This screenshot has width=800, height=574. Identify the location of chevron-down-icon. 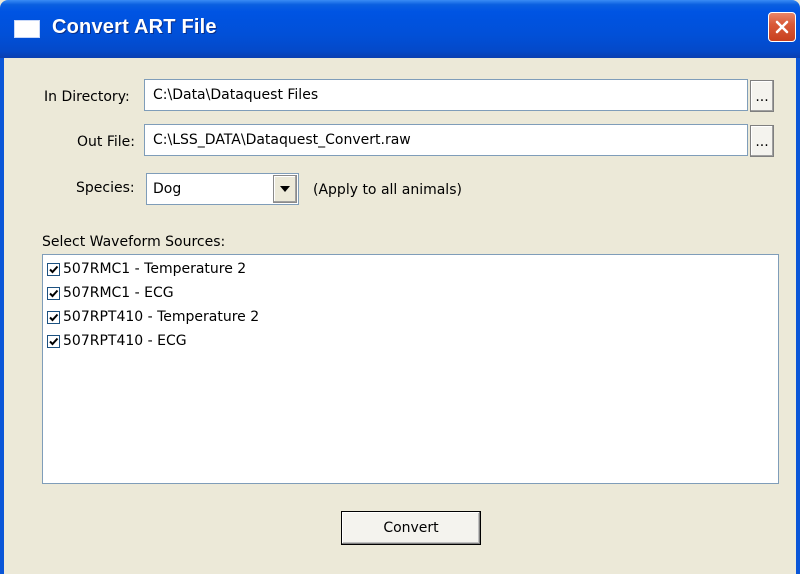
(285, 189).